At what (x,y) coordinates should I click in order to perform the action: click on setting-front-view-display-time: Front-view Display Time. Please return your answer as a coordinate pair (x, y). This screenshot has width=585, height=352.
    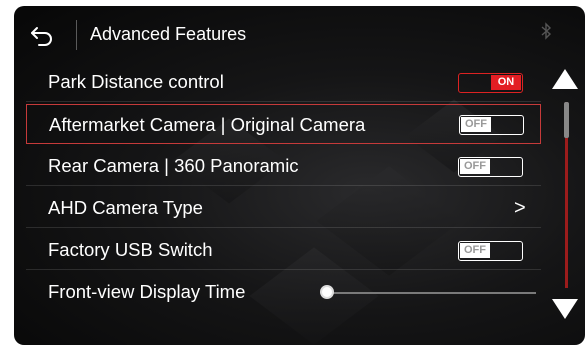
    Looking at the image, I should click on (283, 292).